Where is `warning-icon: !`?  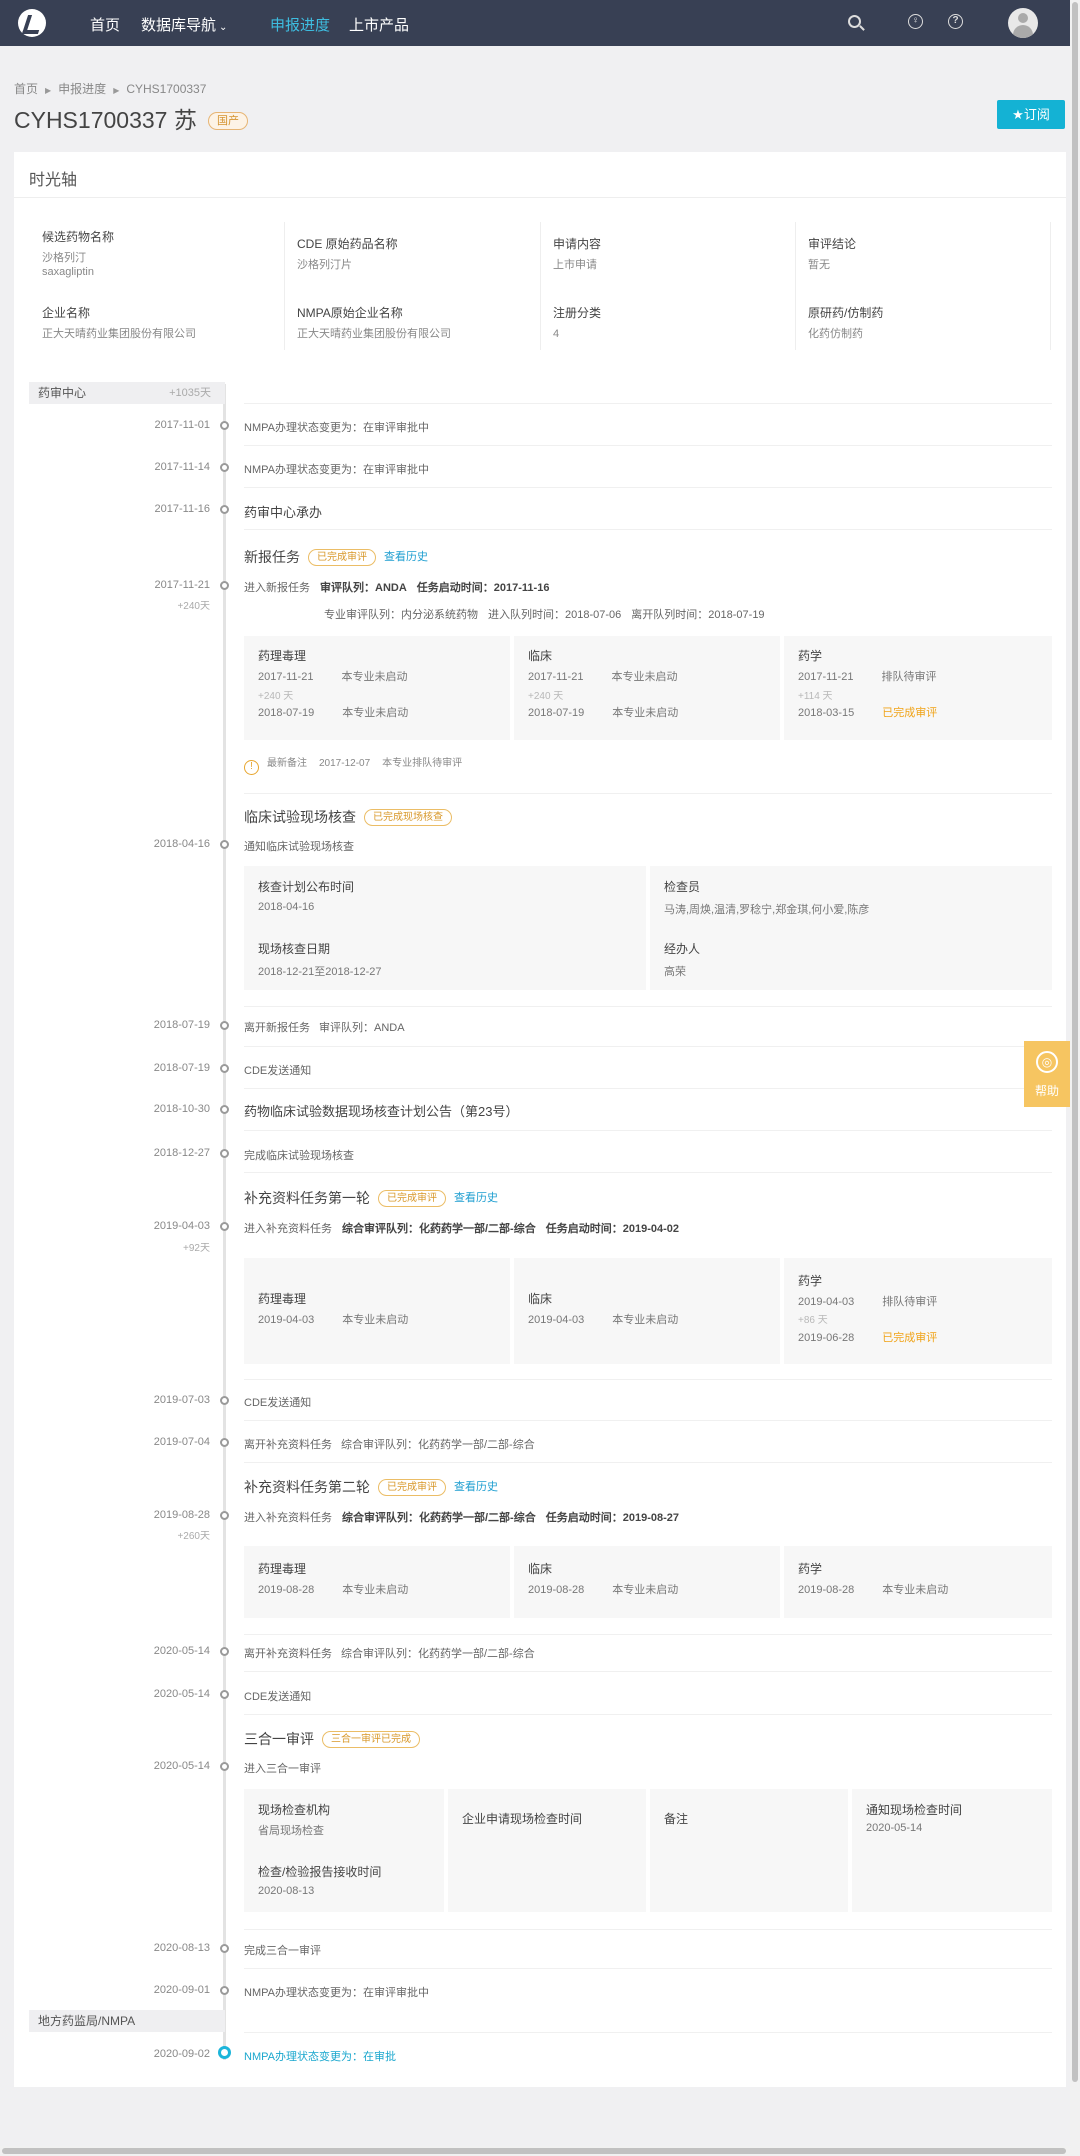
warning-icon: ! is located at coordinates (251, 767).